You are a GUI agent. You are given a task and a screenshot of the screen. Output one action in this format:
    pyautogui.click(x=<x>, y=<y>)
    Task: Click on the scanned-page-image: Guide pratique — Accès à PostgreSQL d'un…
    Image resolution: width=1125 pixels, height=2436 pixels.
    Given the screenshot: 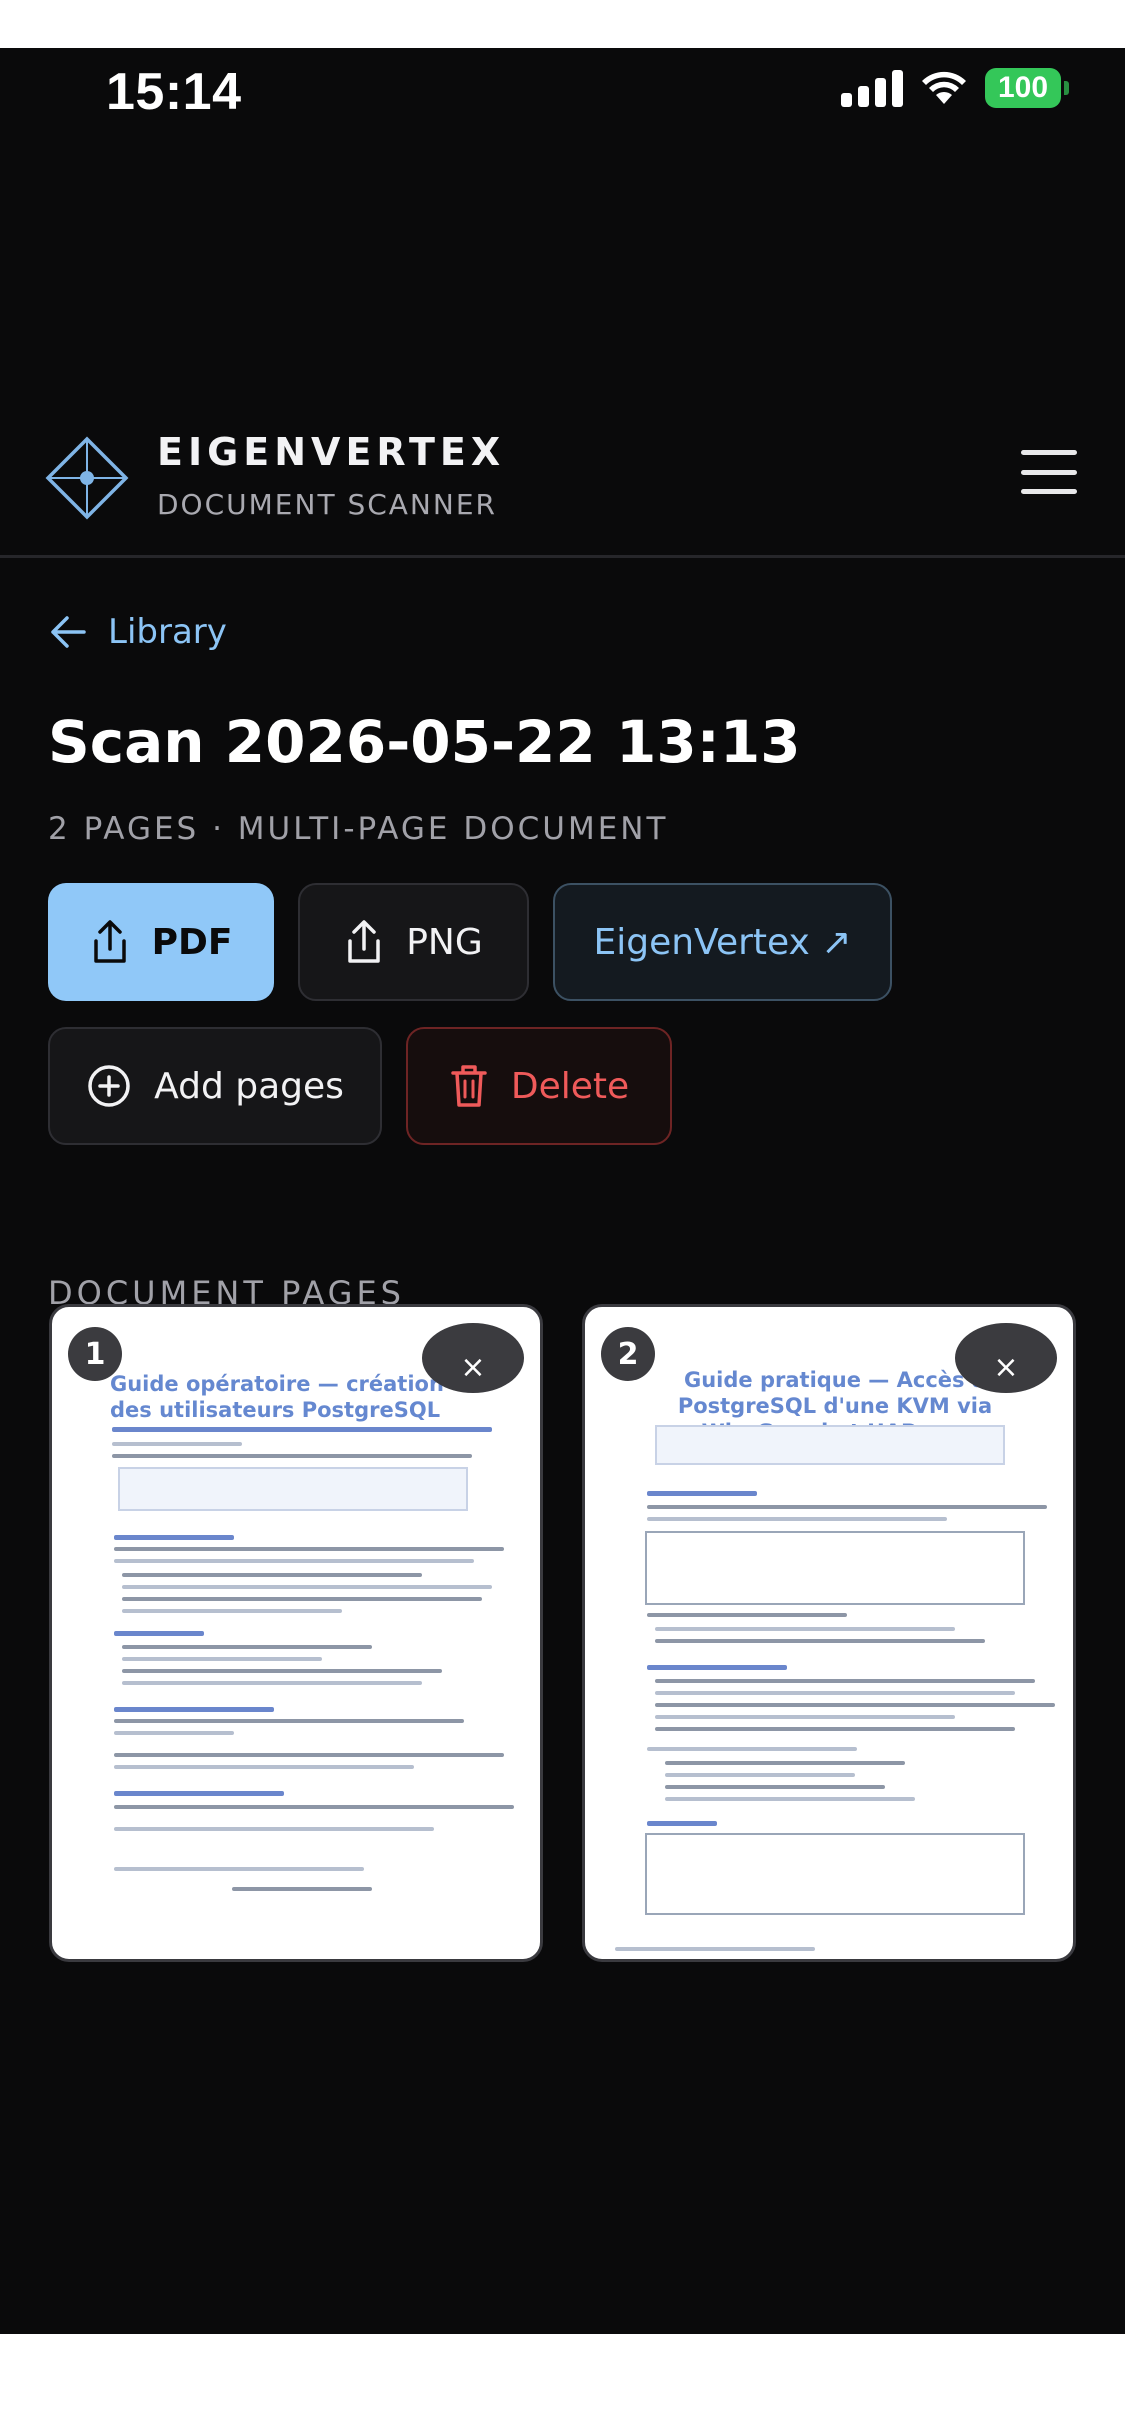 What is the action you would take?
    pyautogui.click(x=829, y=1633)
    